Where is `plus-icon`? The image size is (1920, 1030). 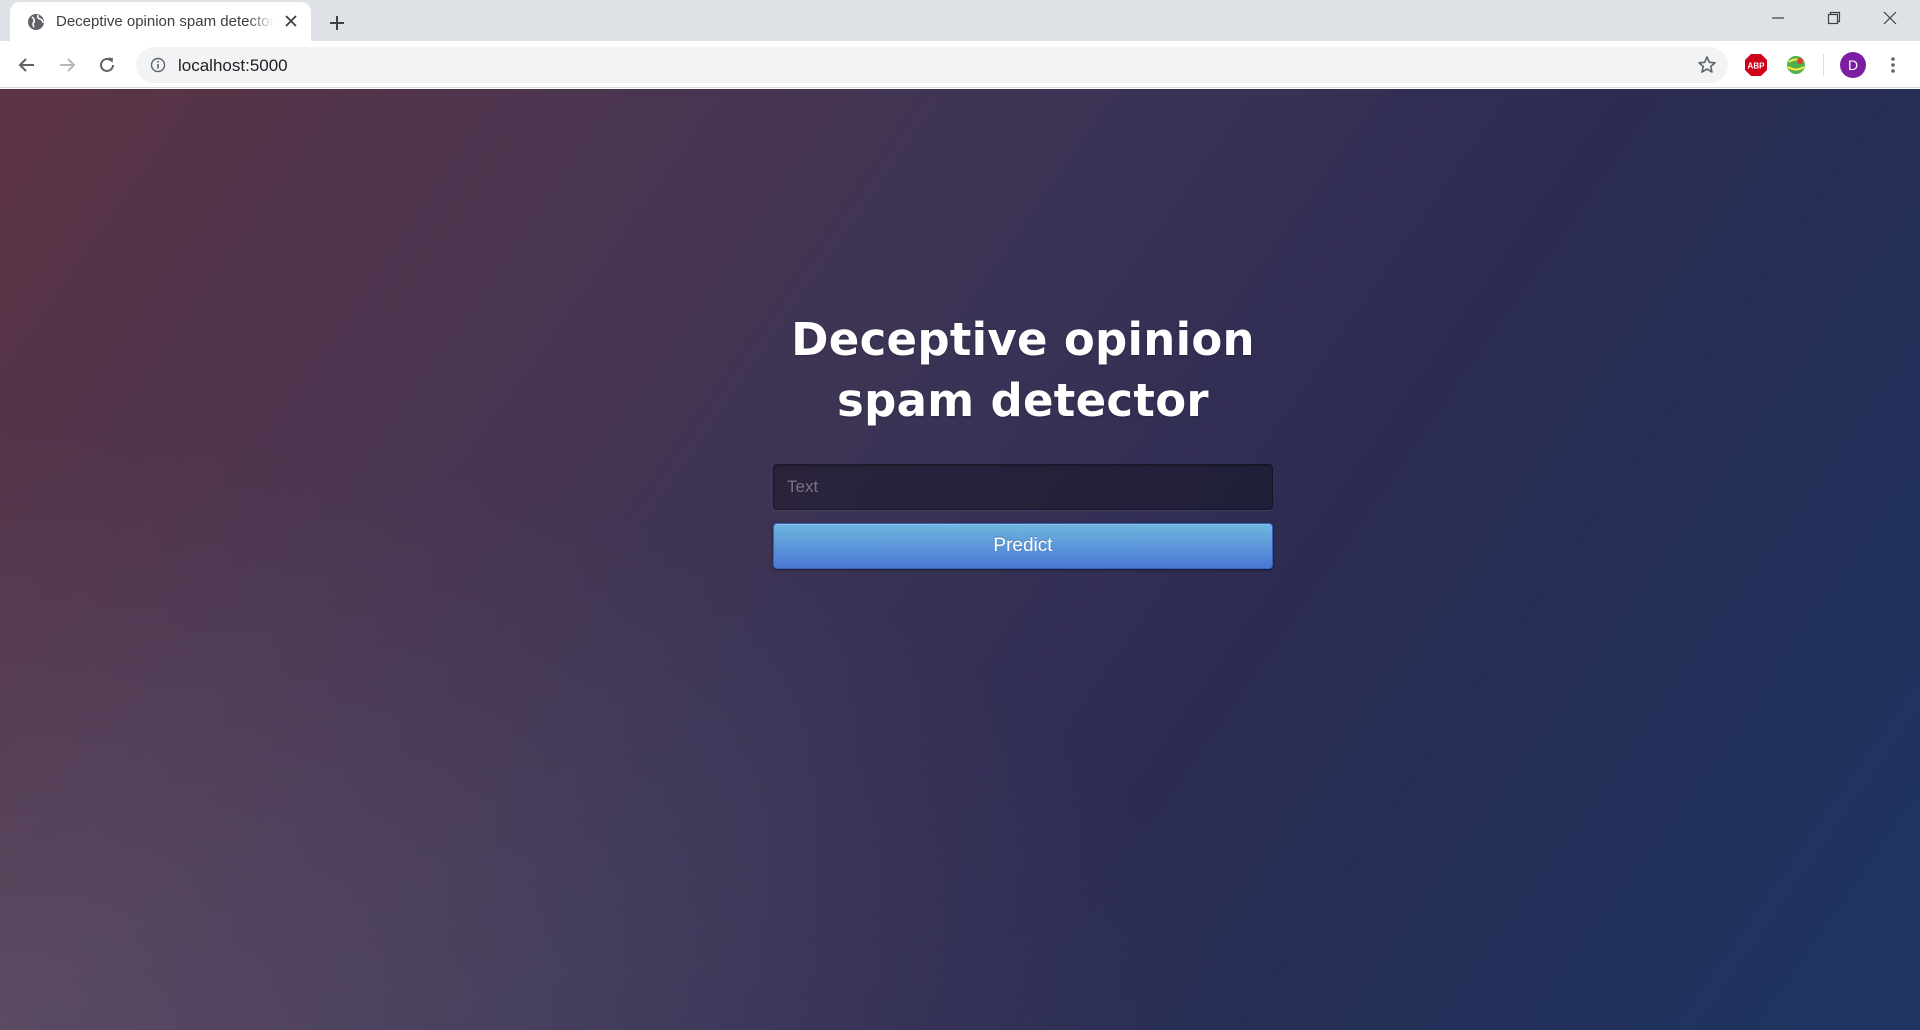 plus-icon is located at coordinates (337, 23).